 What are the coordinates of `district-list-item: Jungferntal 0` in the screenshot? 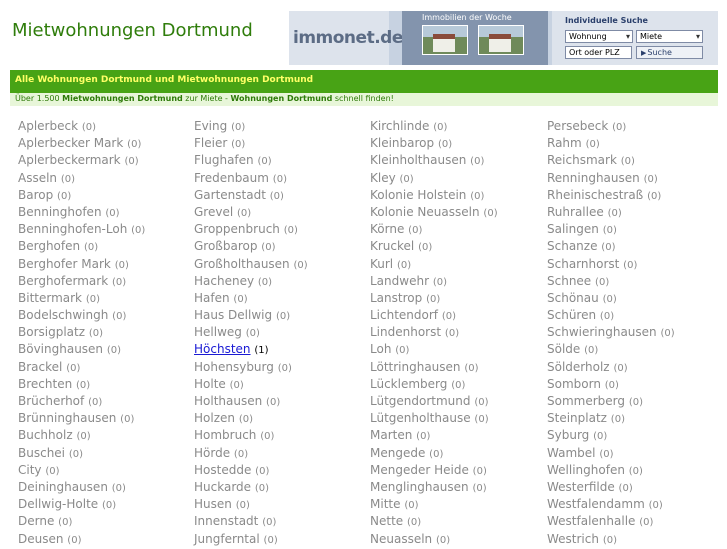 It's located at (251, 539).